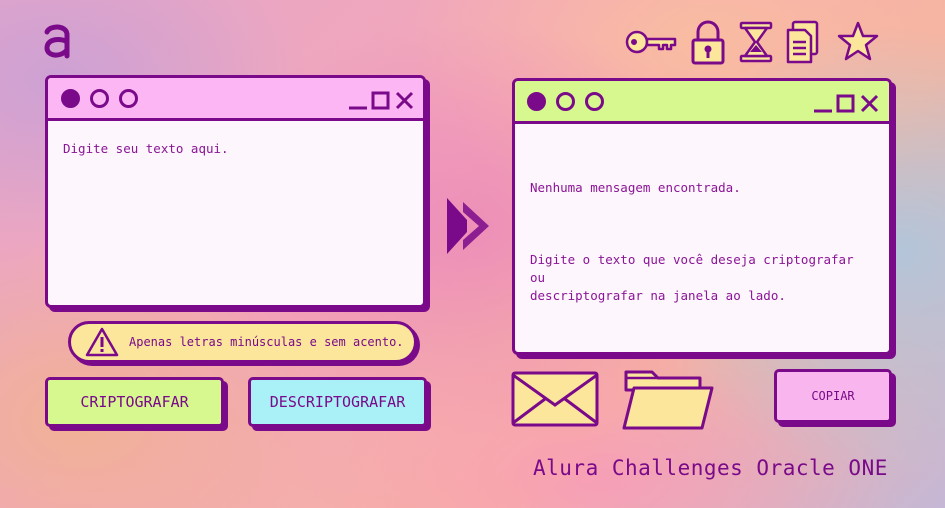 Image resolution: width=945 pixels, height=508 pixels. I want to click on decrypt-button: DESCRIPTOGRAFAR, so click(337, 402).